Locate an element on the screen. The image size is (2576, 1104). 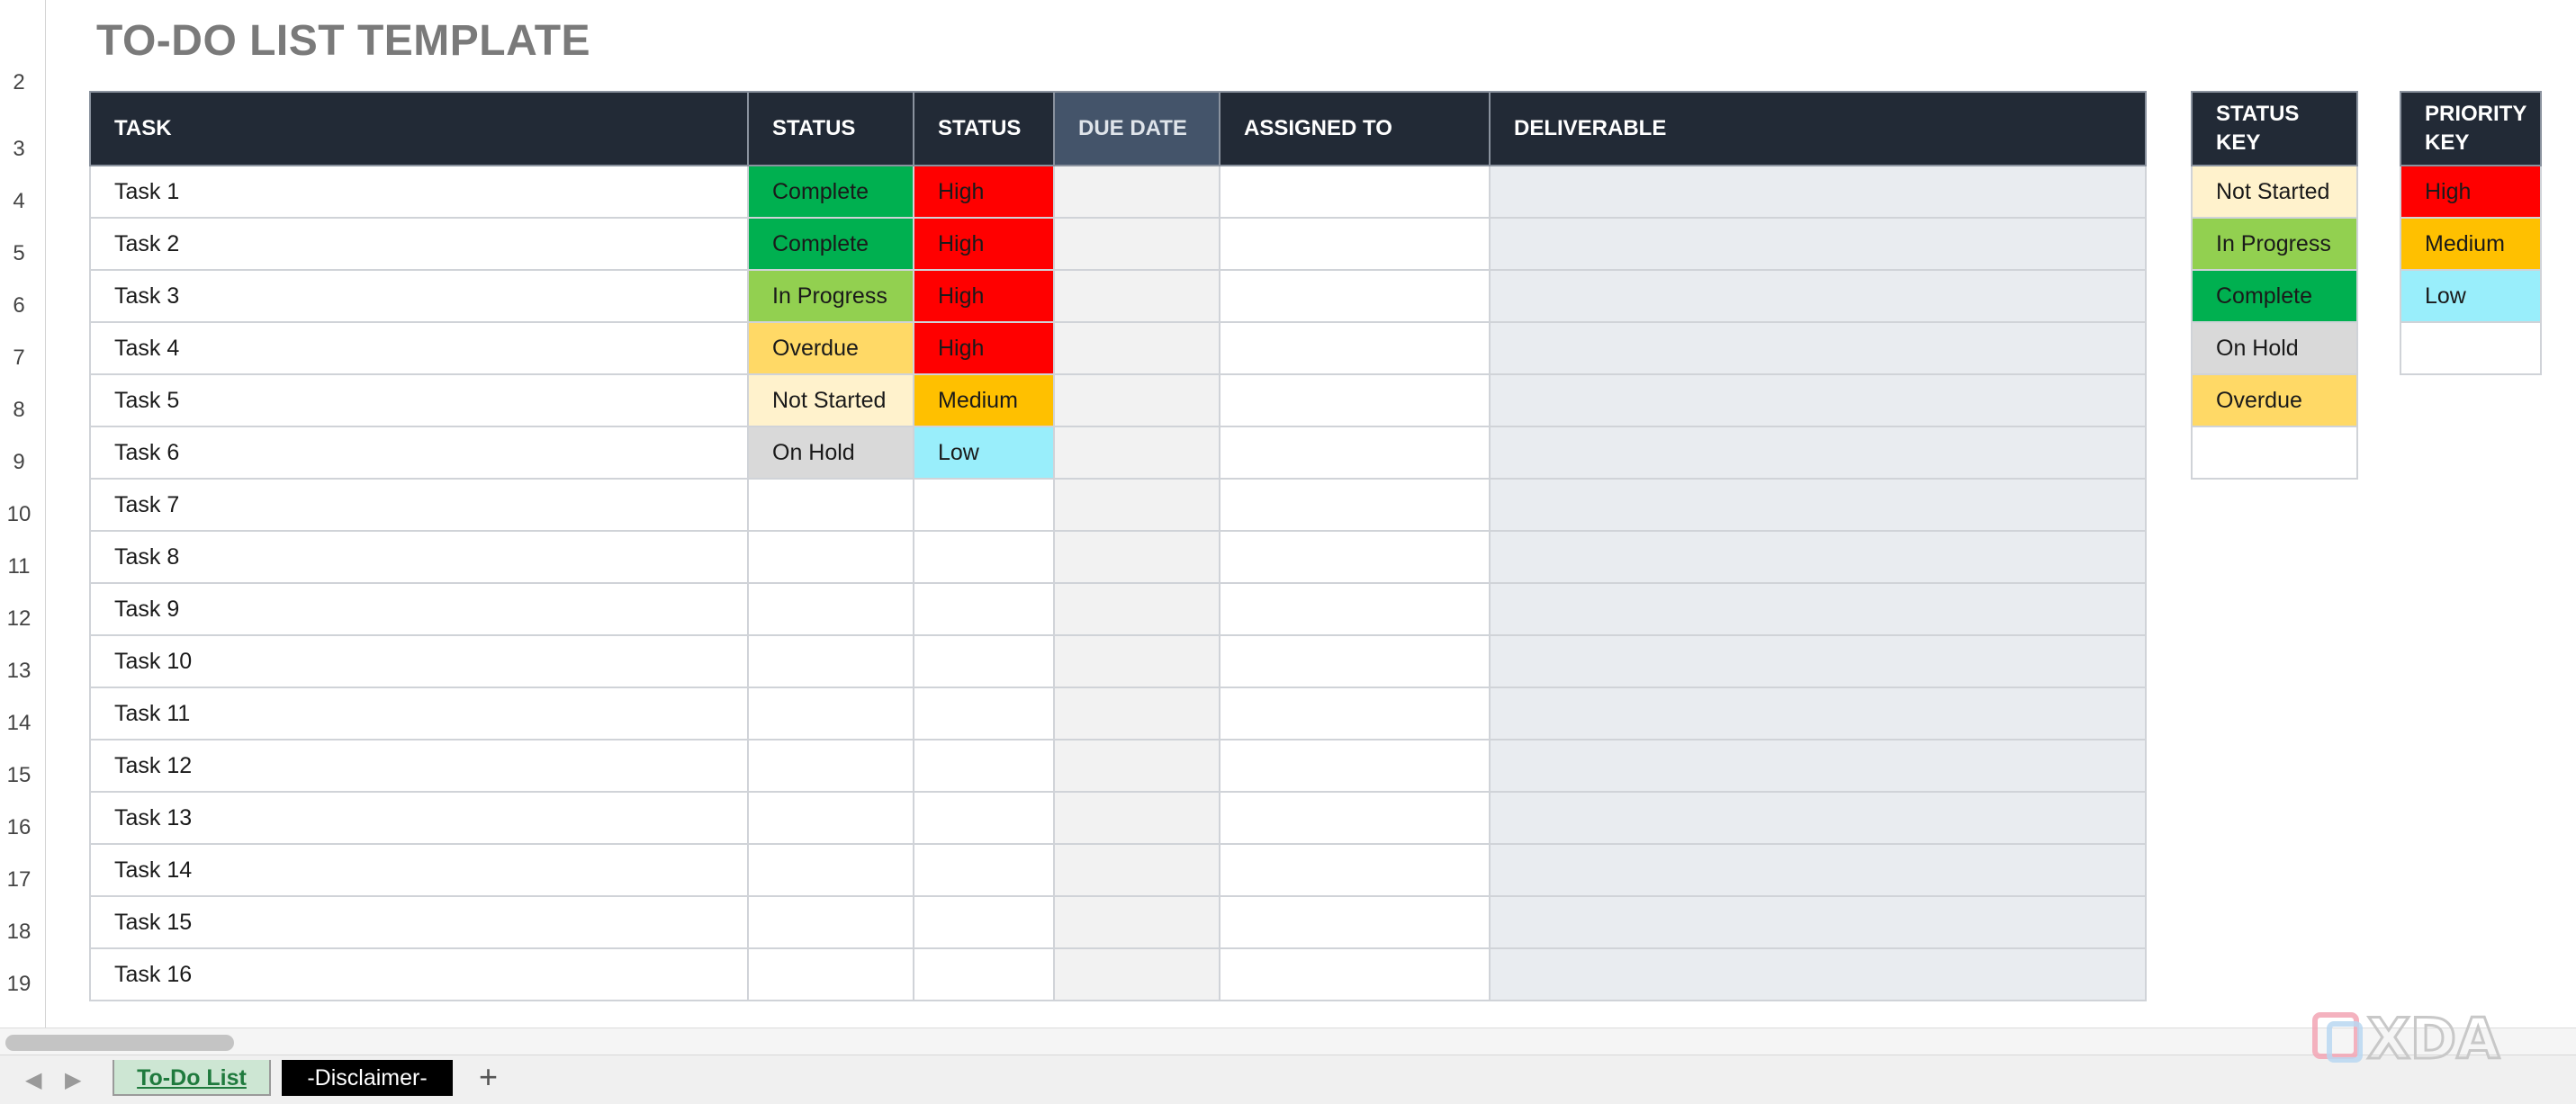
status-key-header: STATUS KEY is located at coordinates (2274, 128).